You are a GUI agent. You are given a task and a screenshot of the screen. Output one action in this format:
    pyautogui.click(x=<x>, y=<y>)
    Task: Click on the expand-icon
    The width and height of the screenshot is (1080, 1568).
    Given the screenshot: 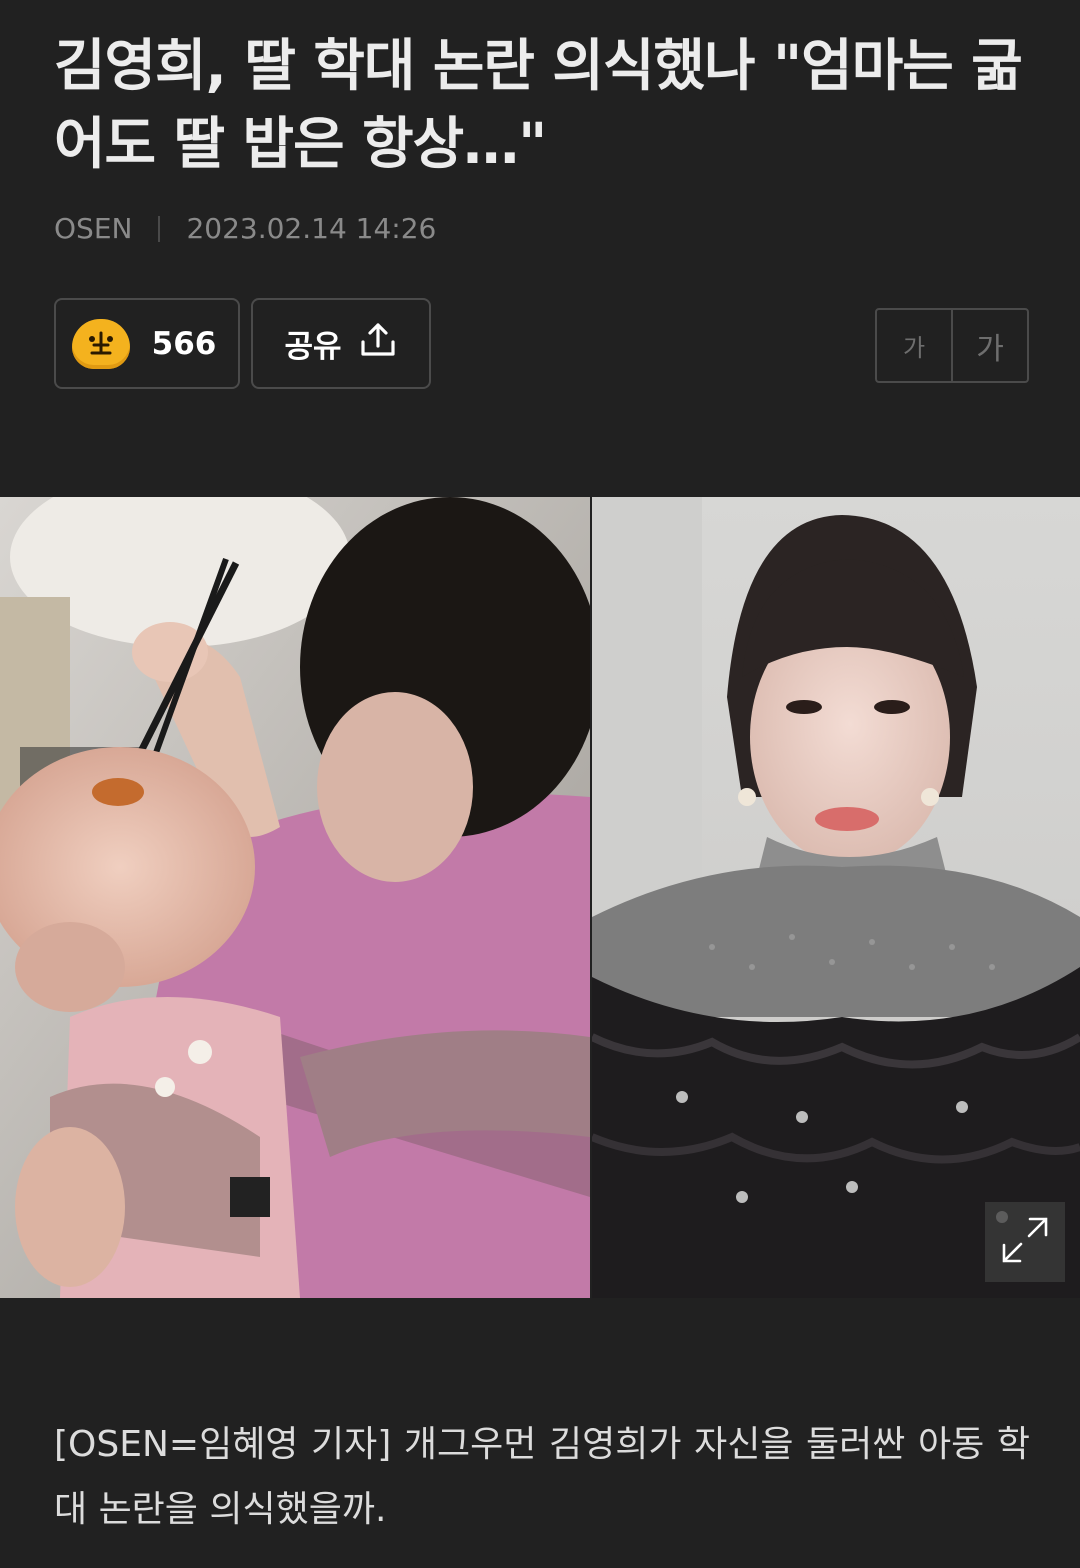 What is the action you would take?
    pyautogui.click(x=1025, y=1242)
    